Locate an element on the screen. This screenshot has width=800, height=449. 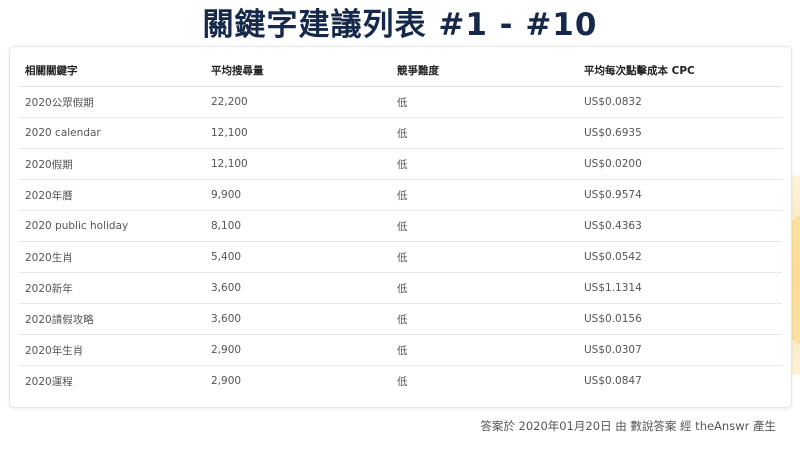
keyword-cell: 2020生肖 is located at coordinates (112, 257).